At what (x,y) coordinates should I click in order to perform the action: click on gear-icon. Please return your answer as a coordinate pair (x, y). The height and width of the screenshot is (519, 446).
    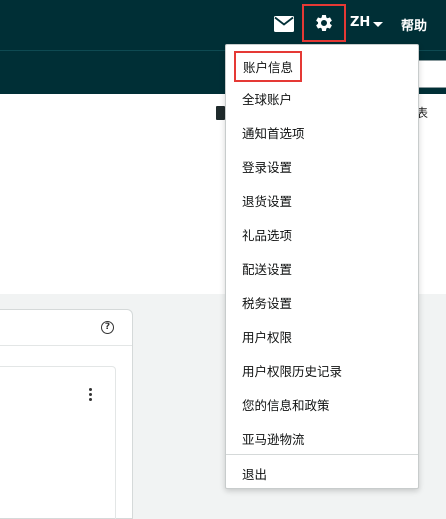
    Looking at the image, I should click on (324, 22).